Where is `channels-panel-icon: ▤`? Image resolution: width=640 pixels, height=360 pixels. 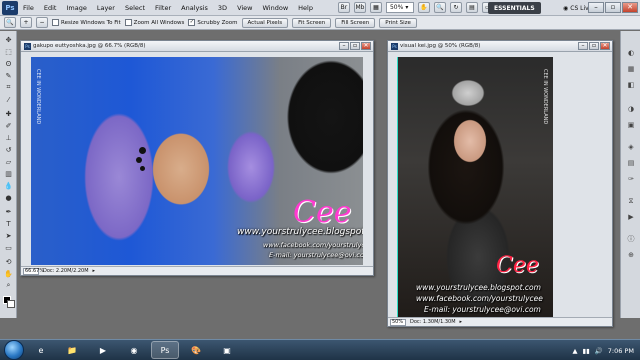
channels-panel-icon: ▤ is located at coordinates (631, 163).